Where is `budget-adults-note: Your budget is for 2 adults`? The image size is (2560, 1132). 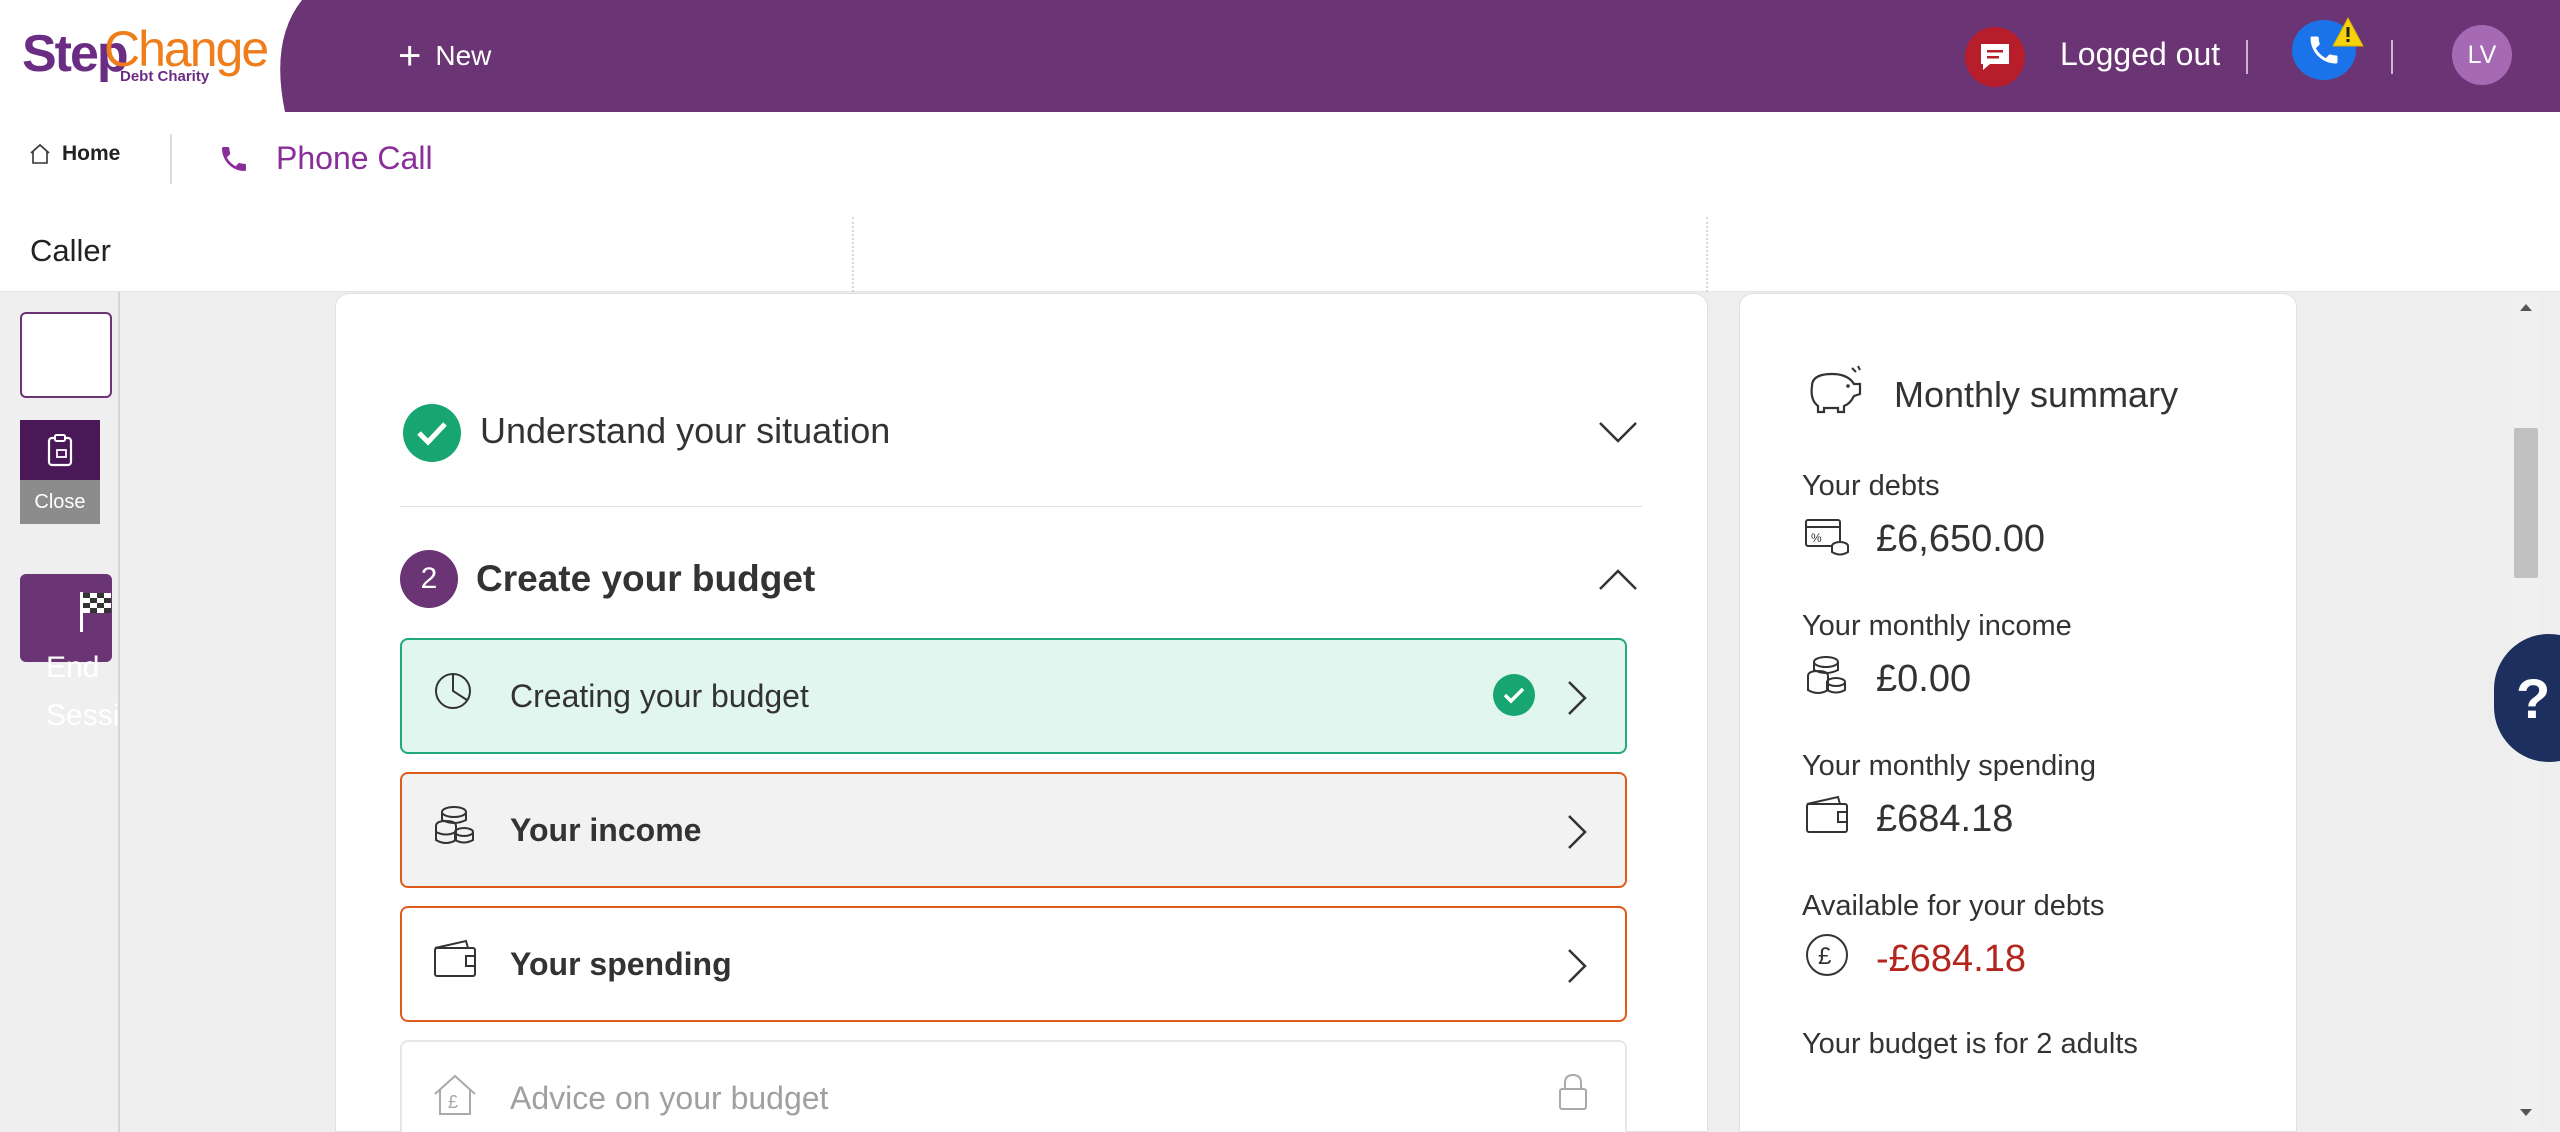
budget-adults-note: Your budget is for 2 adults is located at coordinates (1970, 1044).